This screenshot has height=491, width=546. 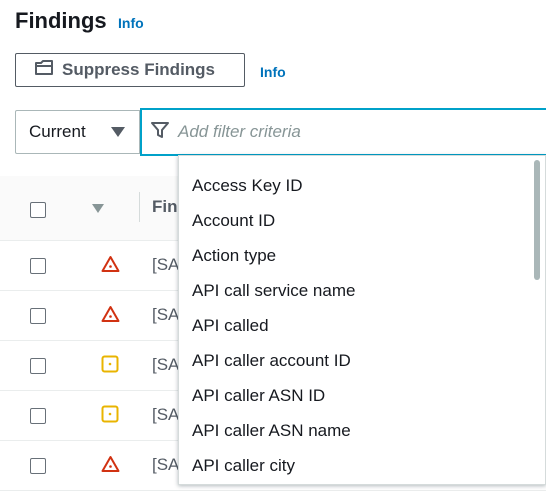 I want to click on filter-option: API caller ASN name, so click(x=271, y=431).